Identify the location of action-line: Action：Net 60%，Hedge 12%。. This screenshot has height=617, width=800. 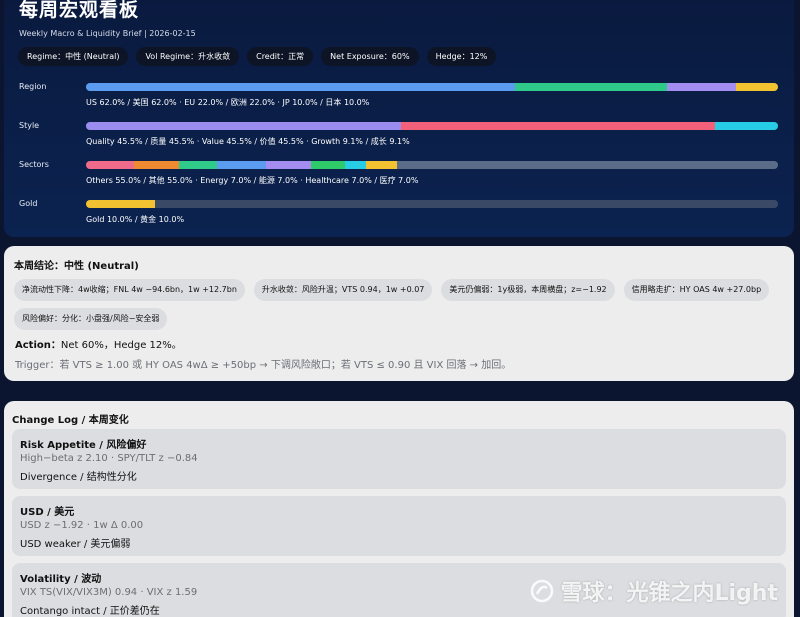
(98, 343).